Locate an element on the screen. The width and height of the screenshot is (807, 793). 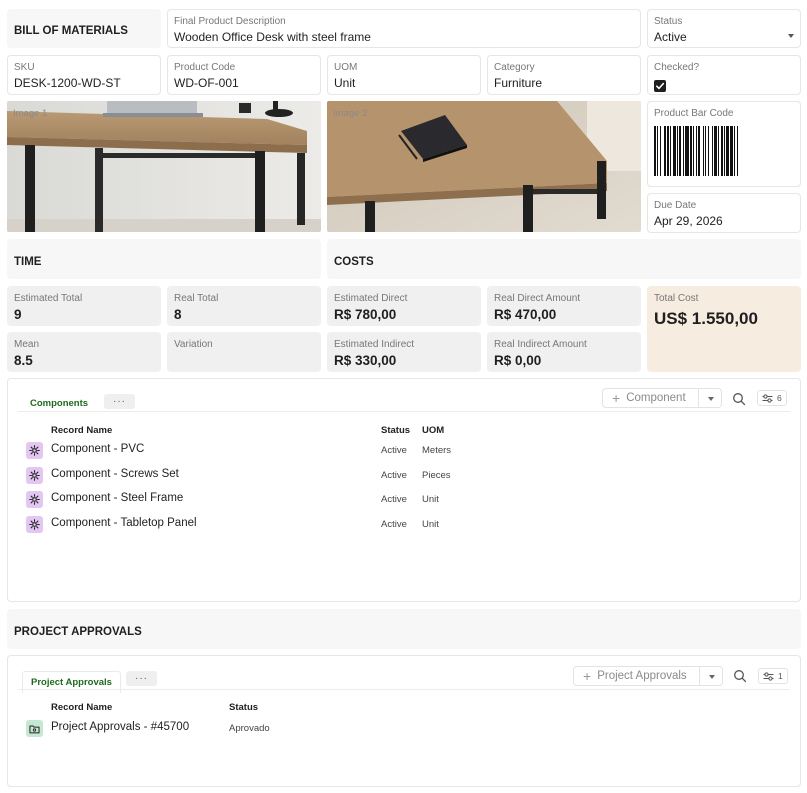
field-label: Estimated Direct is located at coordinates (371, 298).